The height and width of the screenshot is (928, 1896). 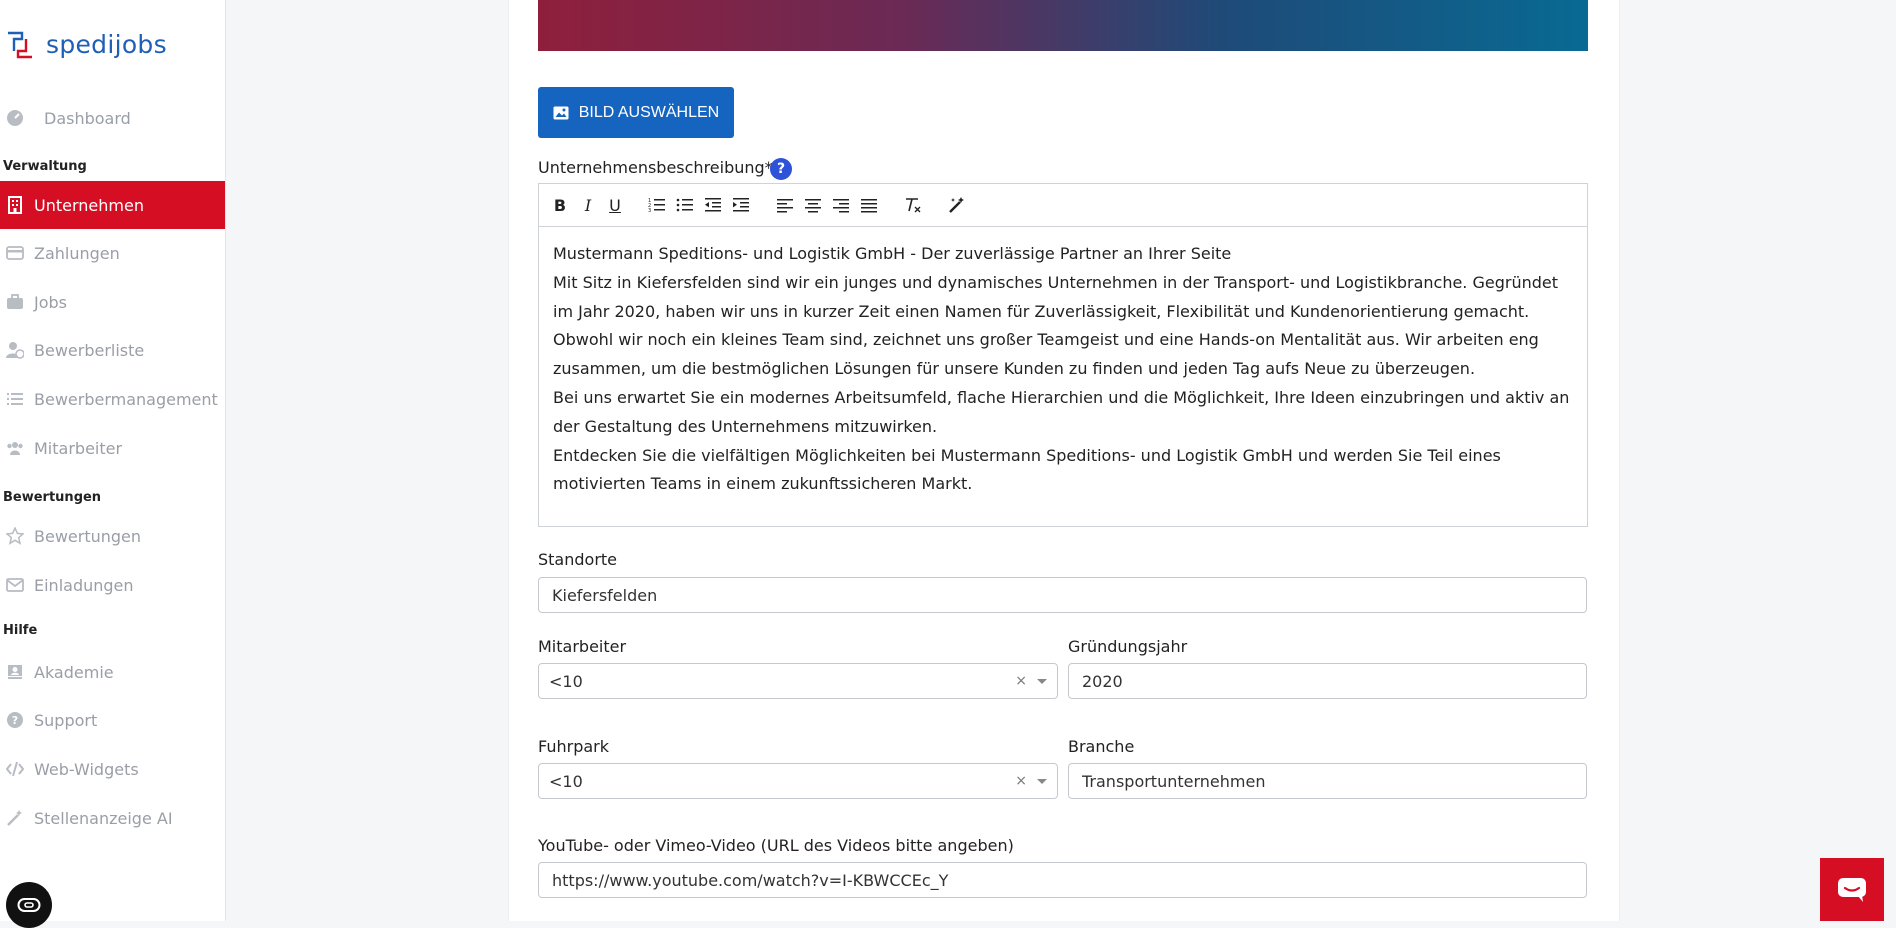 What do you see at coordinates (588, 205) in the screenshot?
I see `italic-icon: I` at bounding box center [588, 205].